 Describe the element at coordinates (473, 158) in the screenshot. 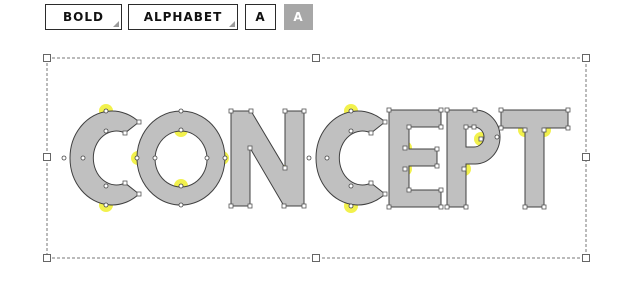

I see `glyph-p` at that location.